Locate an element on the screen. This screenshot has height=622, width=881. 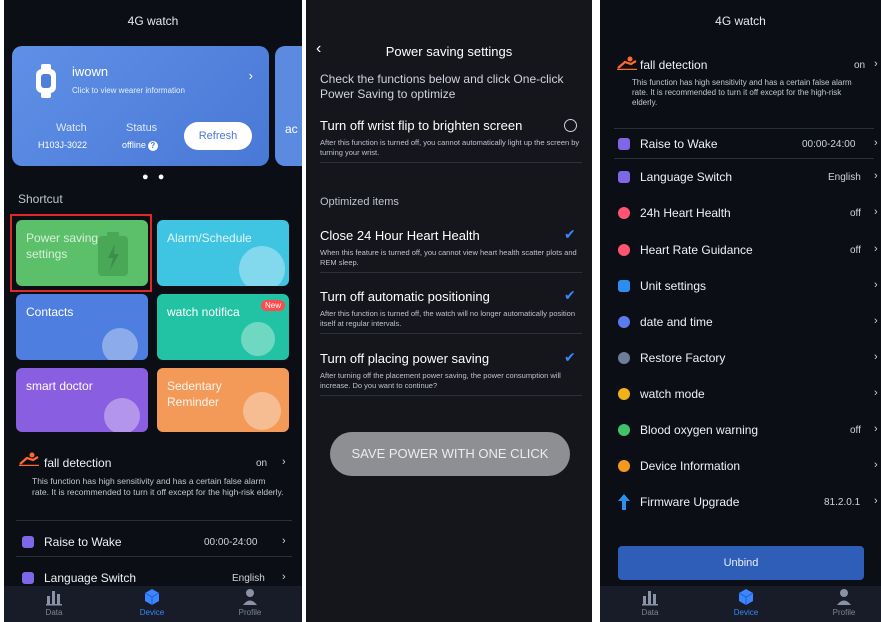
blood-oxygen-icon is located at coordinates (624, 430).